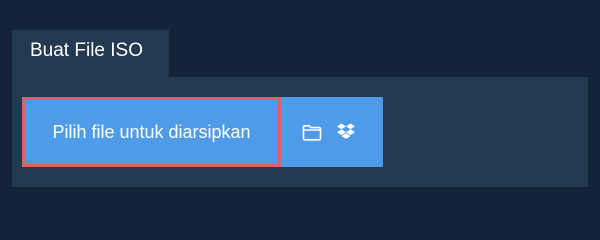  I want to click on folder-icon, so click(312, 132).